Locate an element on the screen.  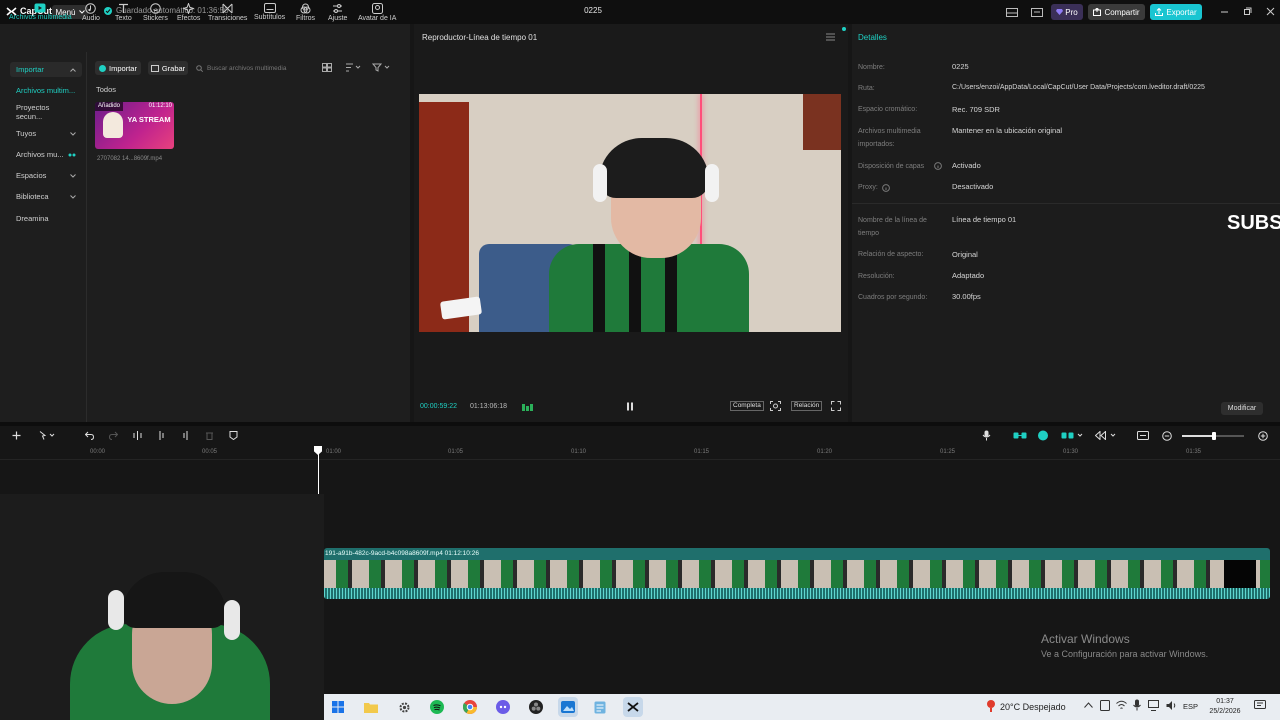
category-label: Biblioteca is located at coordinates (32, 196).